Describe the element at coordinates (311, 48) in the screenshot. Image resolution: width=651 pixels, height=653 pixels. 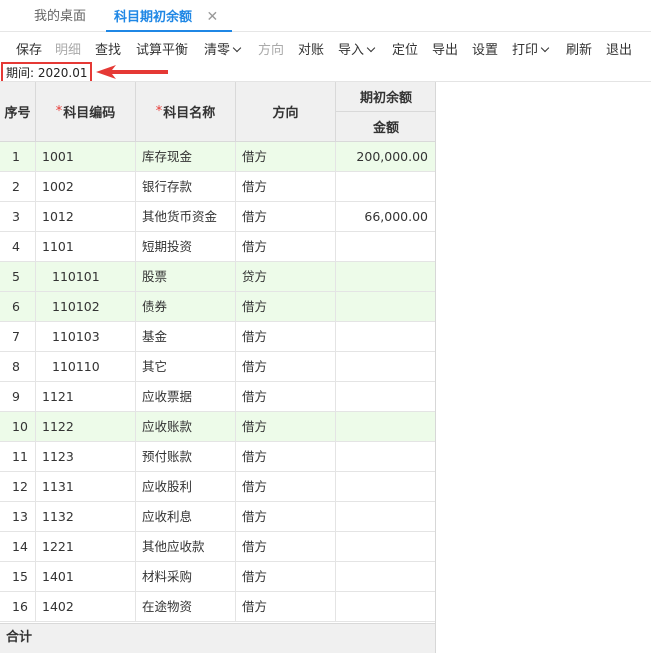
I see `reconcile-button: 对账` at that location.